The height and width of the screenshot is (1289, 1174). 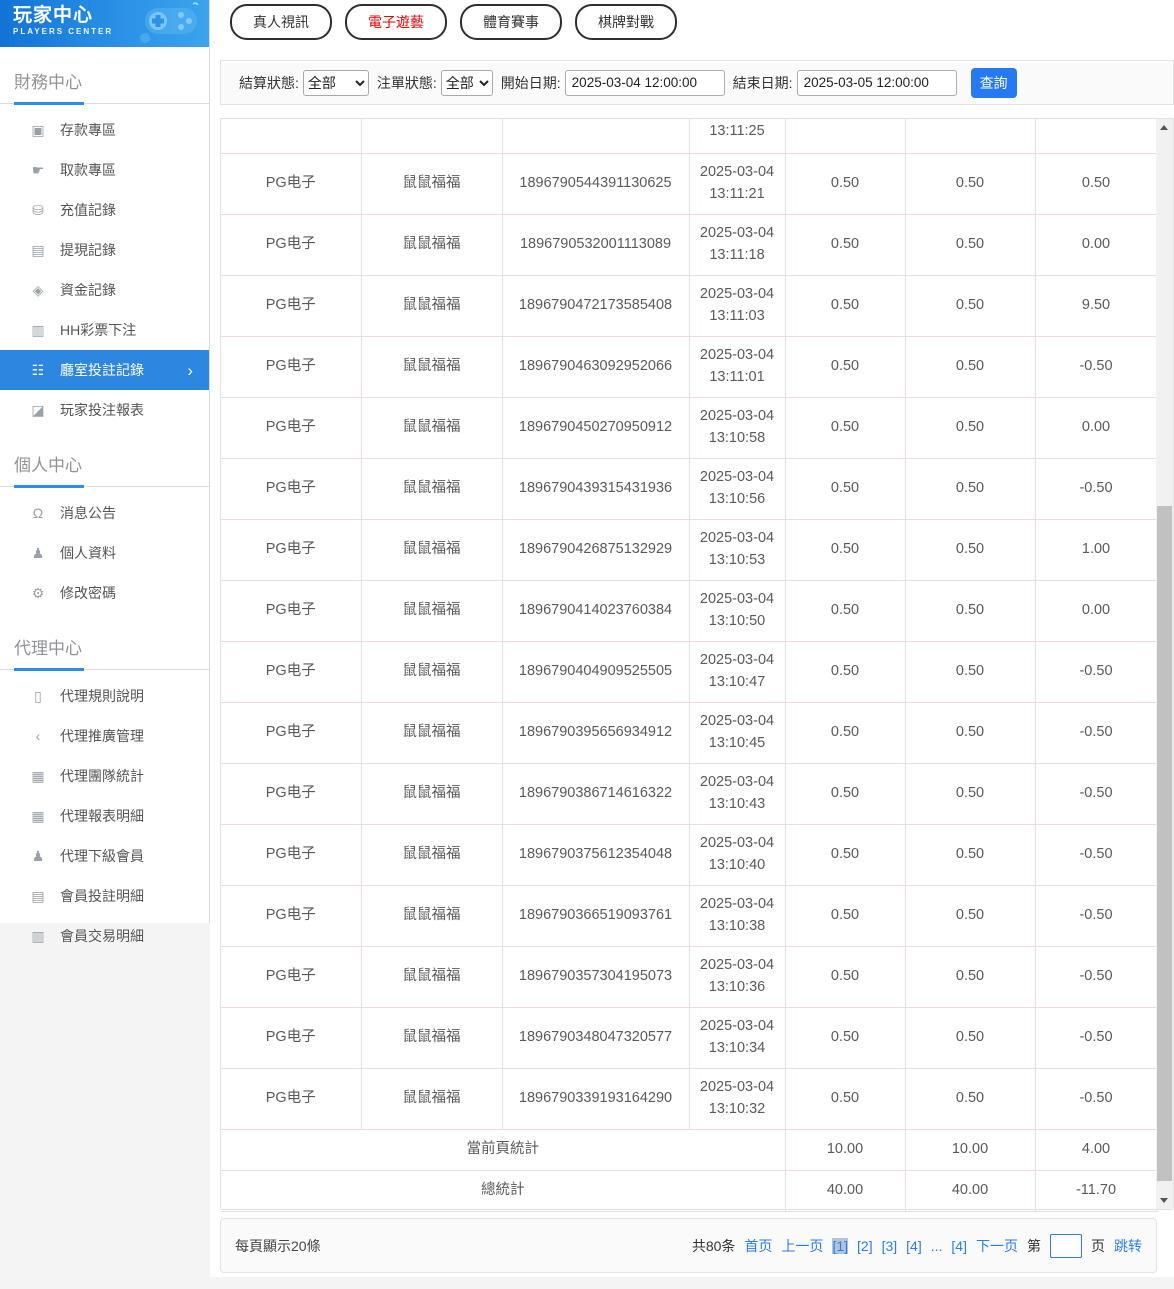 I want to click on sidebar-item-label: 取款專區, so click(x=88, y=170).